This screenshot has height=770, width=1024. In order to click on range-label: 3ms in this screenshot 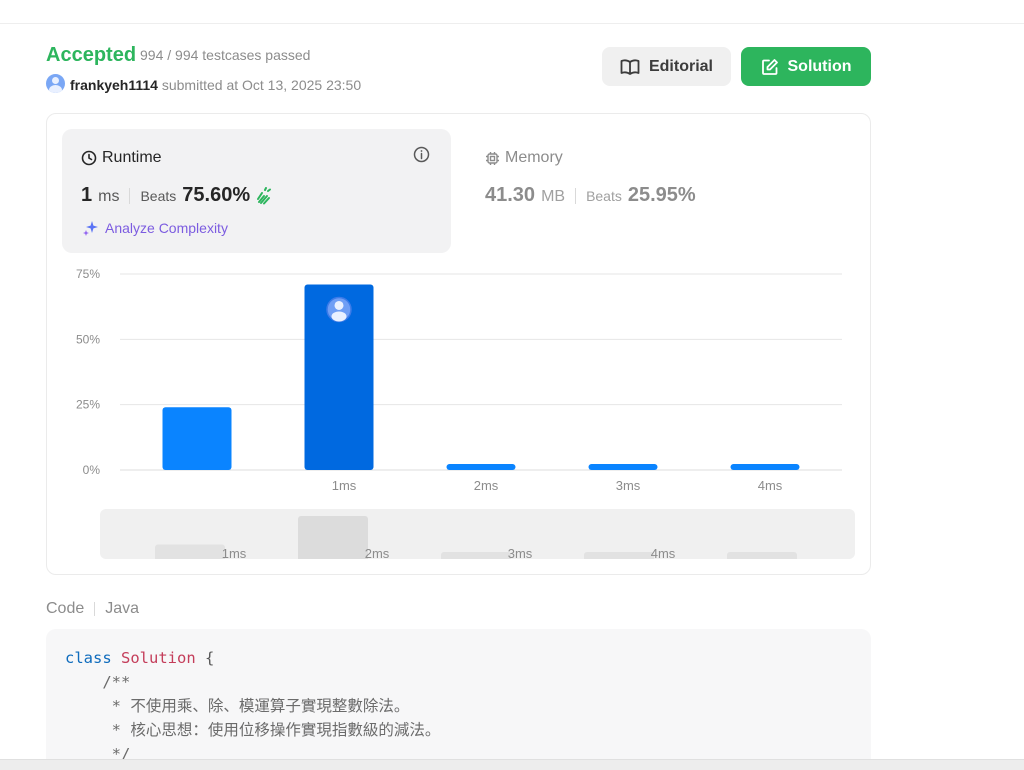, I will do `click(520, 552)`.